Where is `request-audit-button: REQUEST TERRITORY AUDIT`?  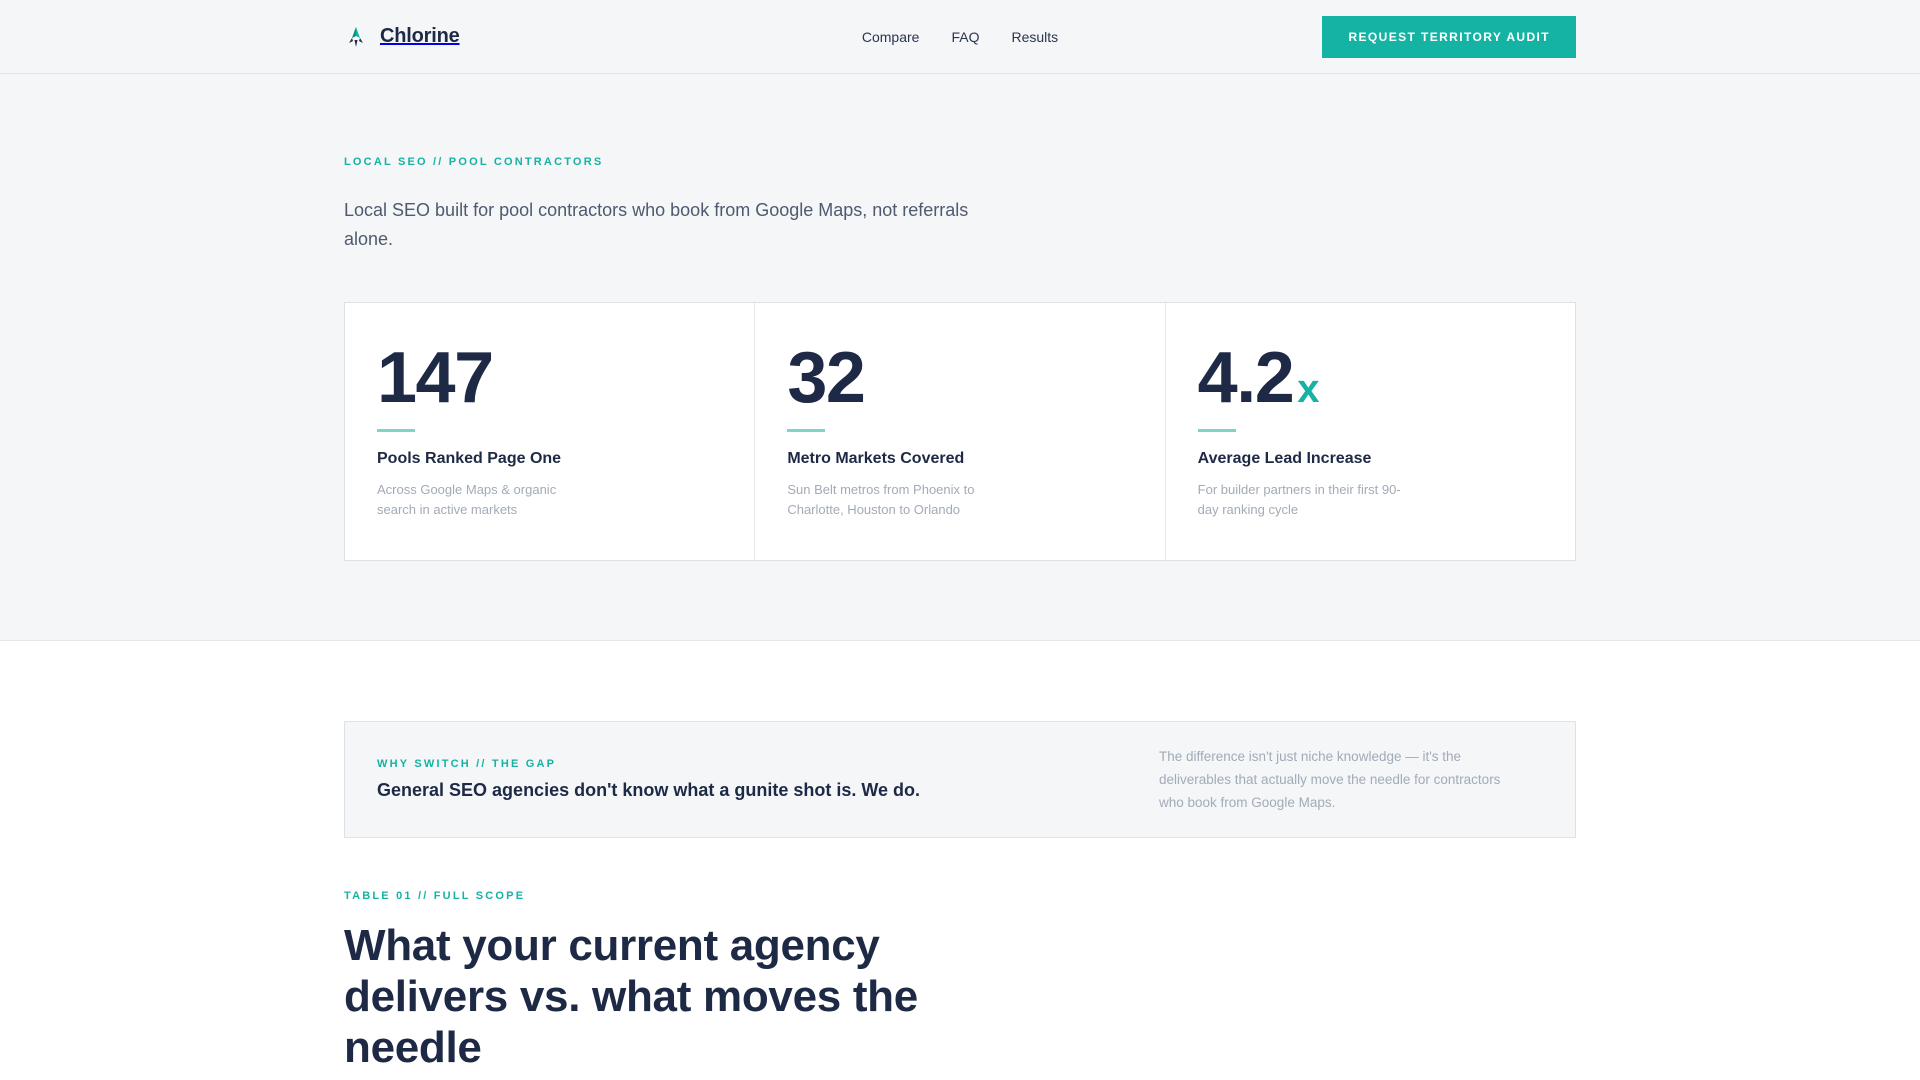 request-audit-button: REQUEST TERRITORY AUDIT is located at coordinates (1449, 36).